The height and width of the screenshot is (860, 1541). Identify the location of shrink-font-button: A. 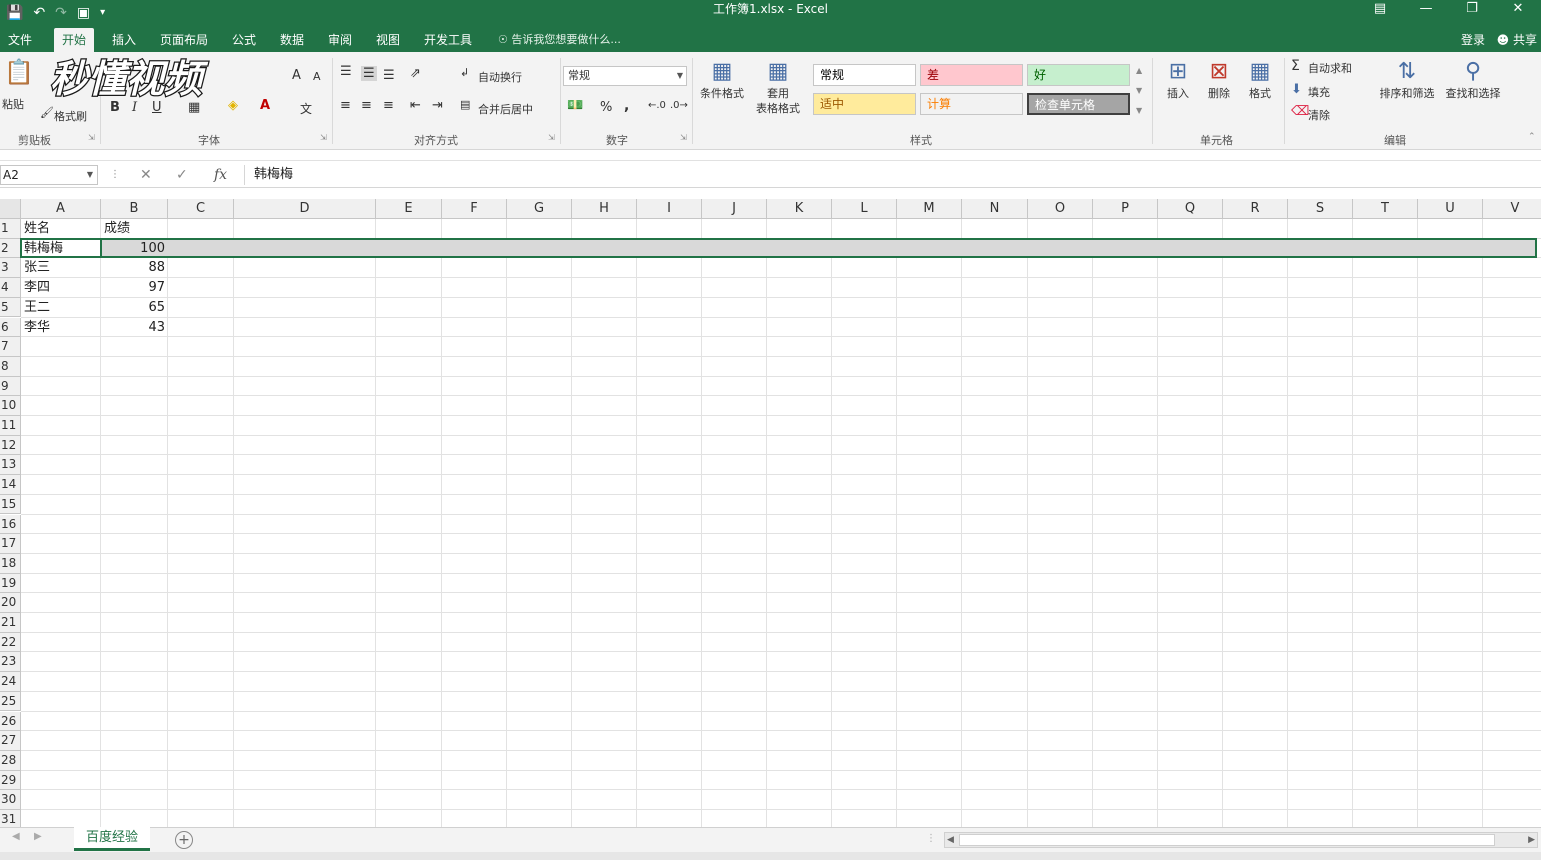
(317, 76).